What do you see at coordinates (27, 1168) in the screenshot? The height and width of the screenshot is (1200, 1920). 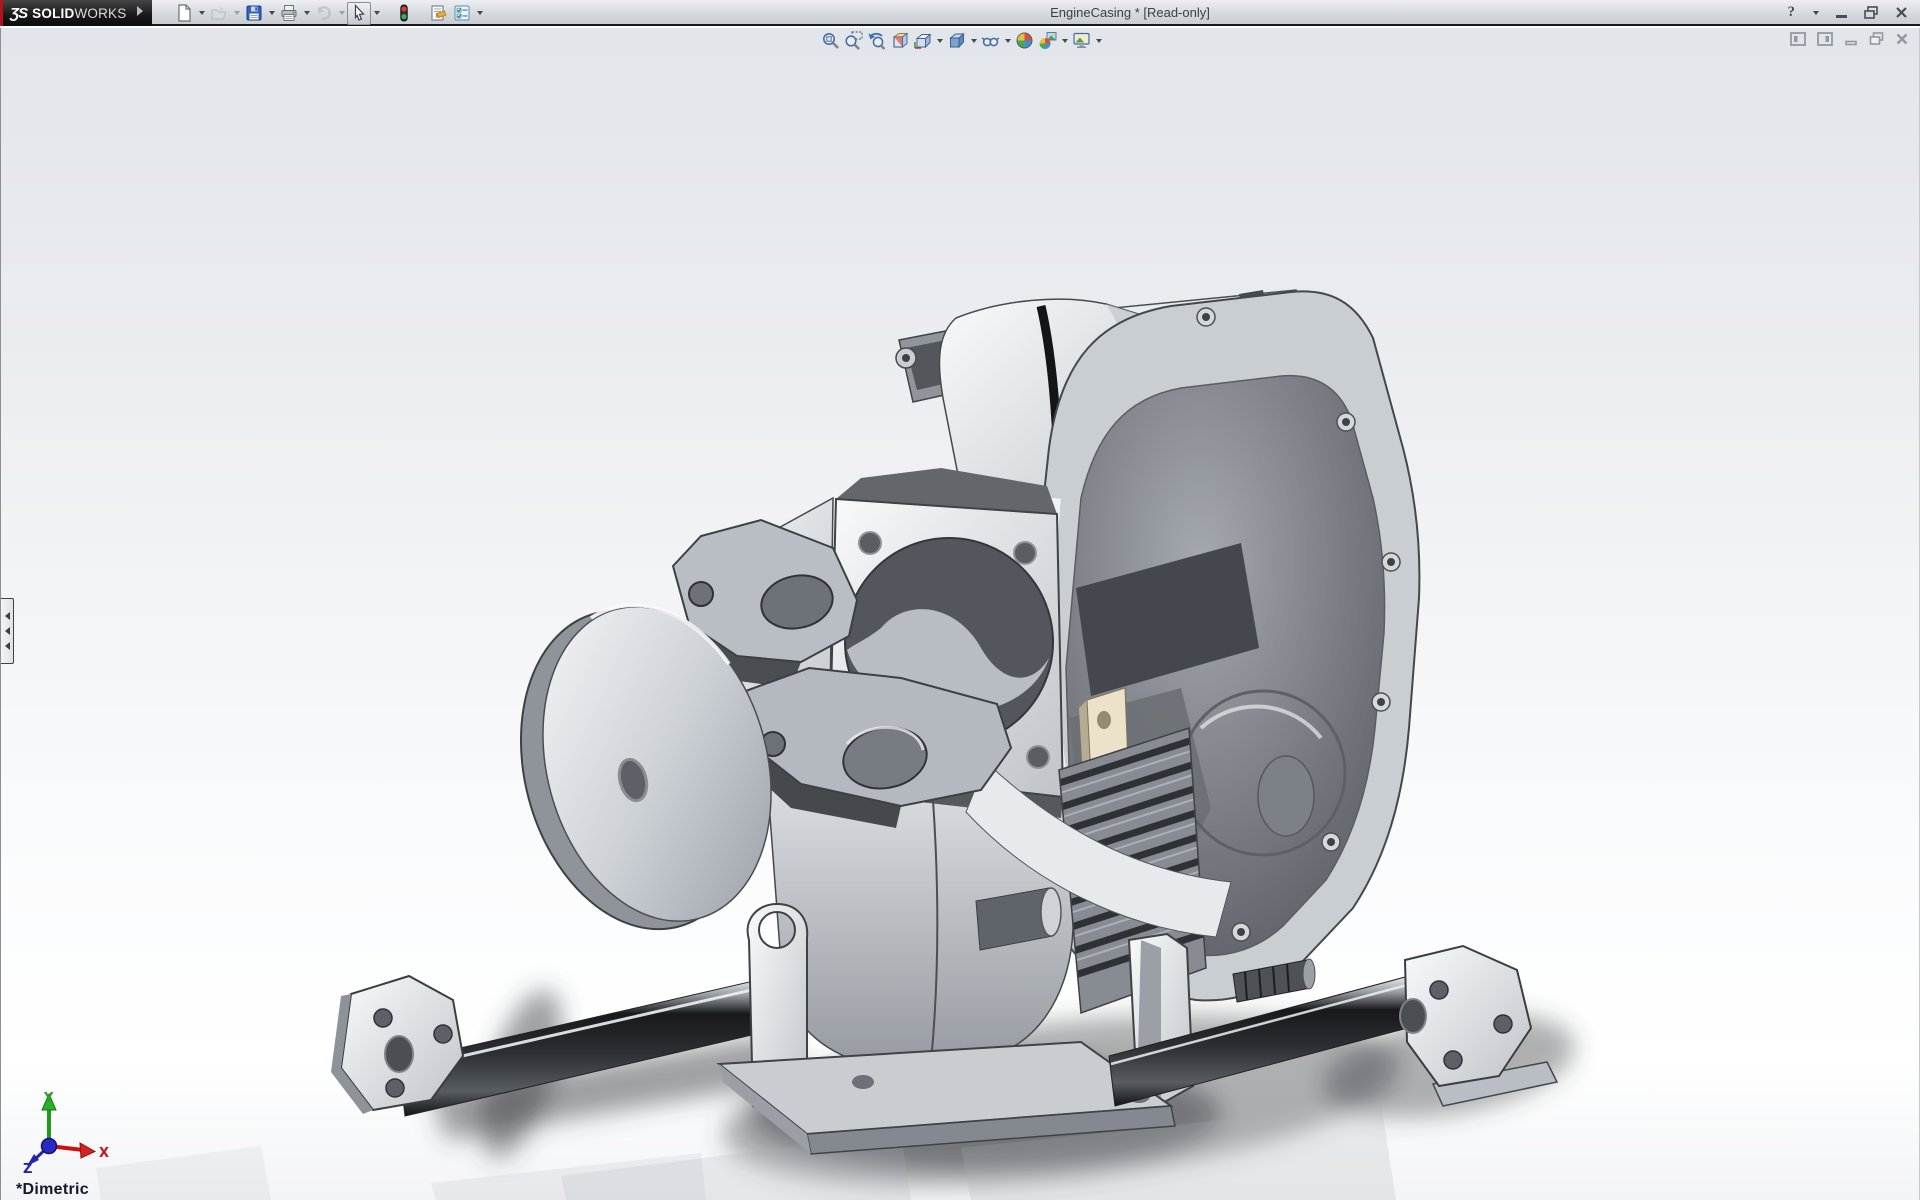 I see `triad-z-label: Z` at bounding box center [27, 1168].